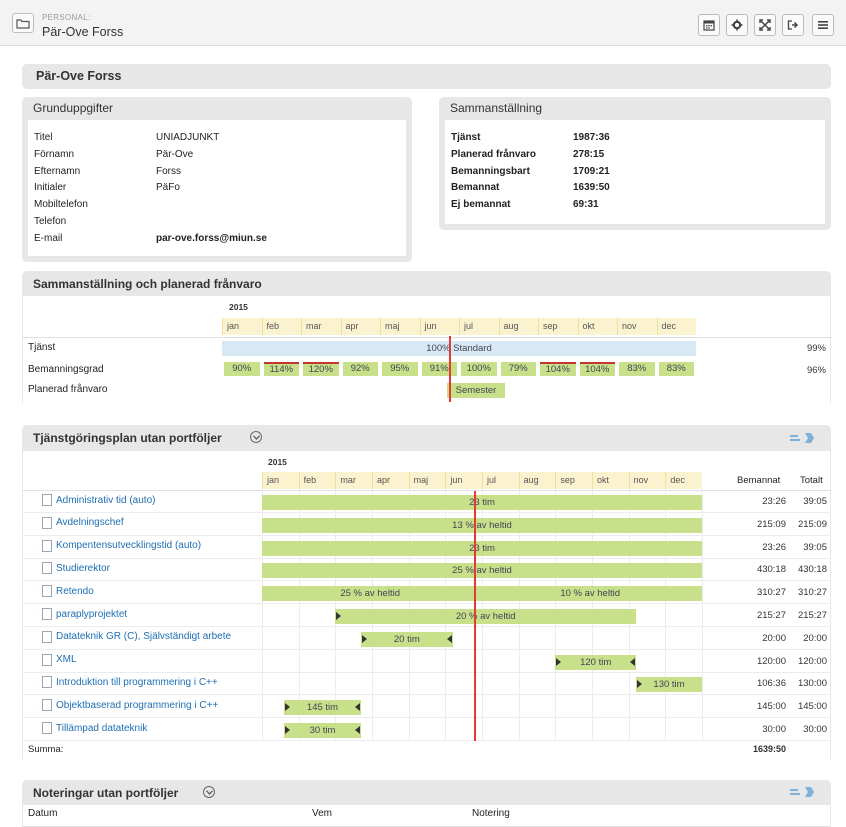 This screenshot has height=827, width=846. Describe the element at coordinates (242, 326) in the screenshot. I see `month-jan: jan` at that location.